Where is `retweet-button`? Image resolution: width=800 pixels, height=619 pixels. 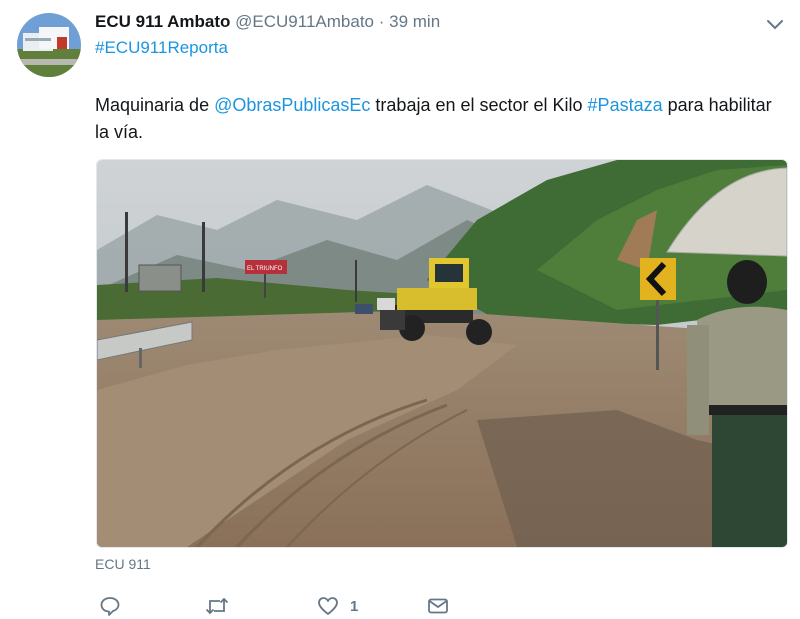
retweet-button is located at coordinates (217, 606).